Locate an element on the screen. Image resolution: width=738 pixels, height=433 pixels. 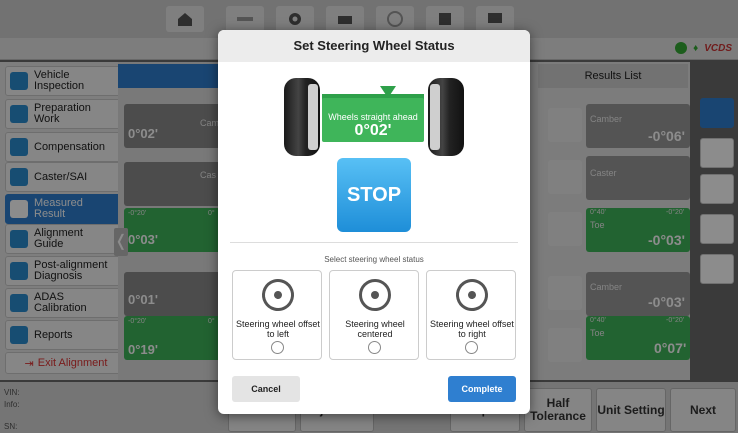
divider is located at coordinates (374, 242).